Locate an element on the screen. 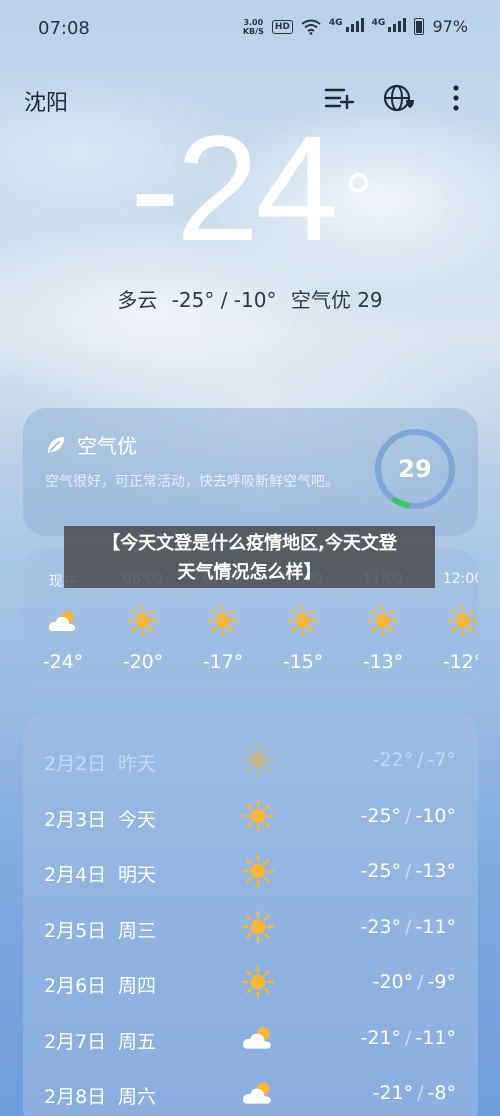 This screenshot has height=1116, width=500. net-speed: 3.00 KB/S is located at coordinates (253, 27).